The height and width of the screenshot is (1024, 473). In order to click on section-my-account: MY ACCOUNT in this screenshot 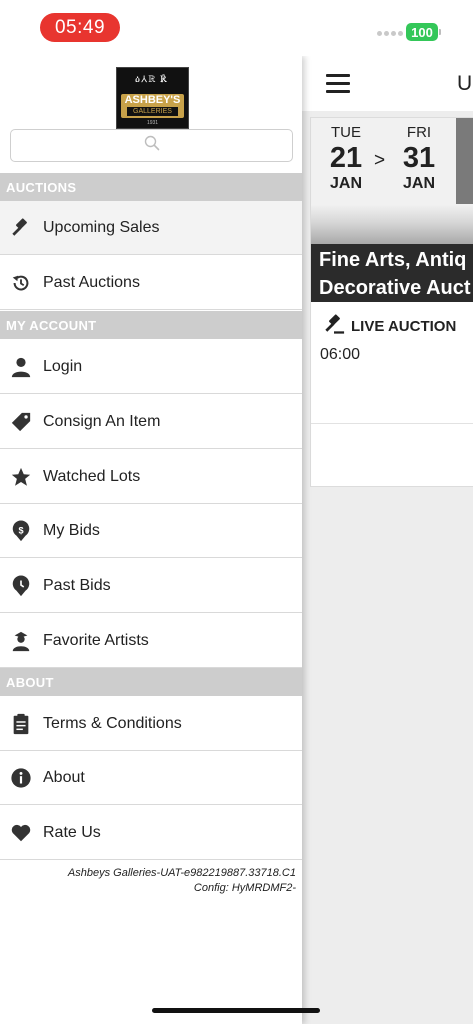, I will do `click(151, 325)`.